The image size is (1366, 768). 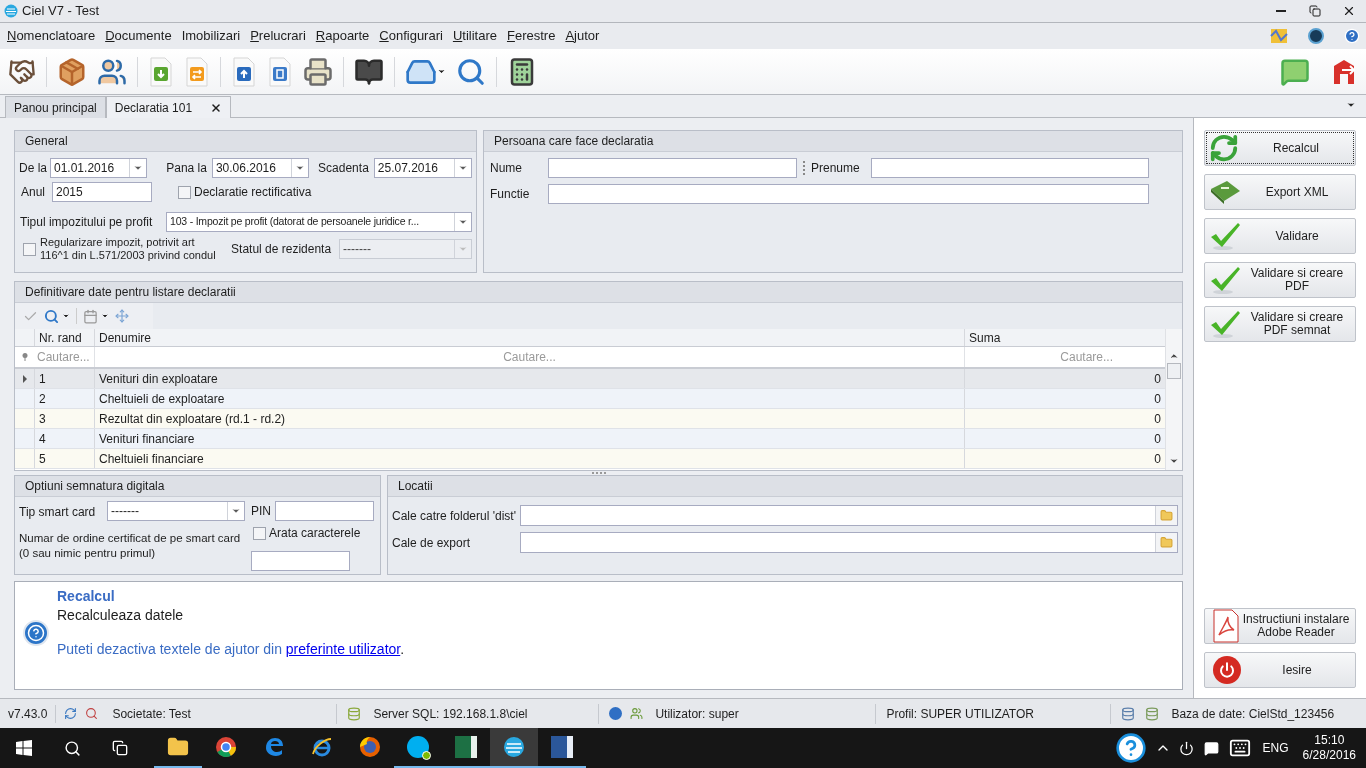 What do you see at coordinates (300, 561) in the screenshot?
I see `certificate-number-field` at bounding box center [300, 561].